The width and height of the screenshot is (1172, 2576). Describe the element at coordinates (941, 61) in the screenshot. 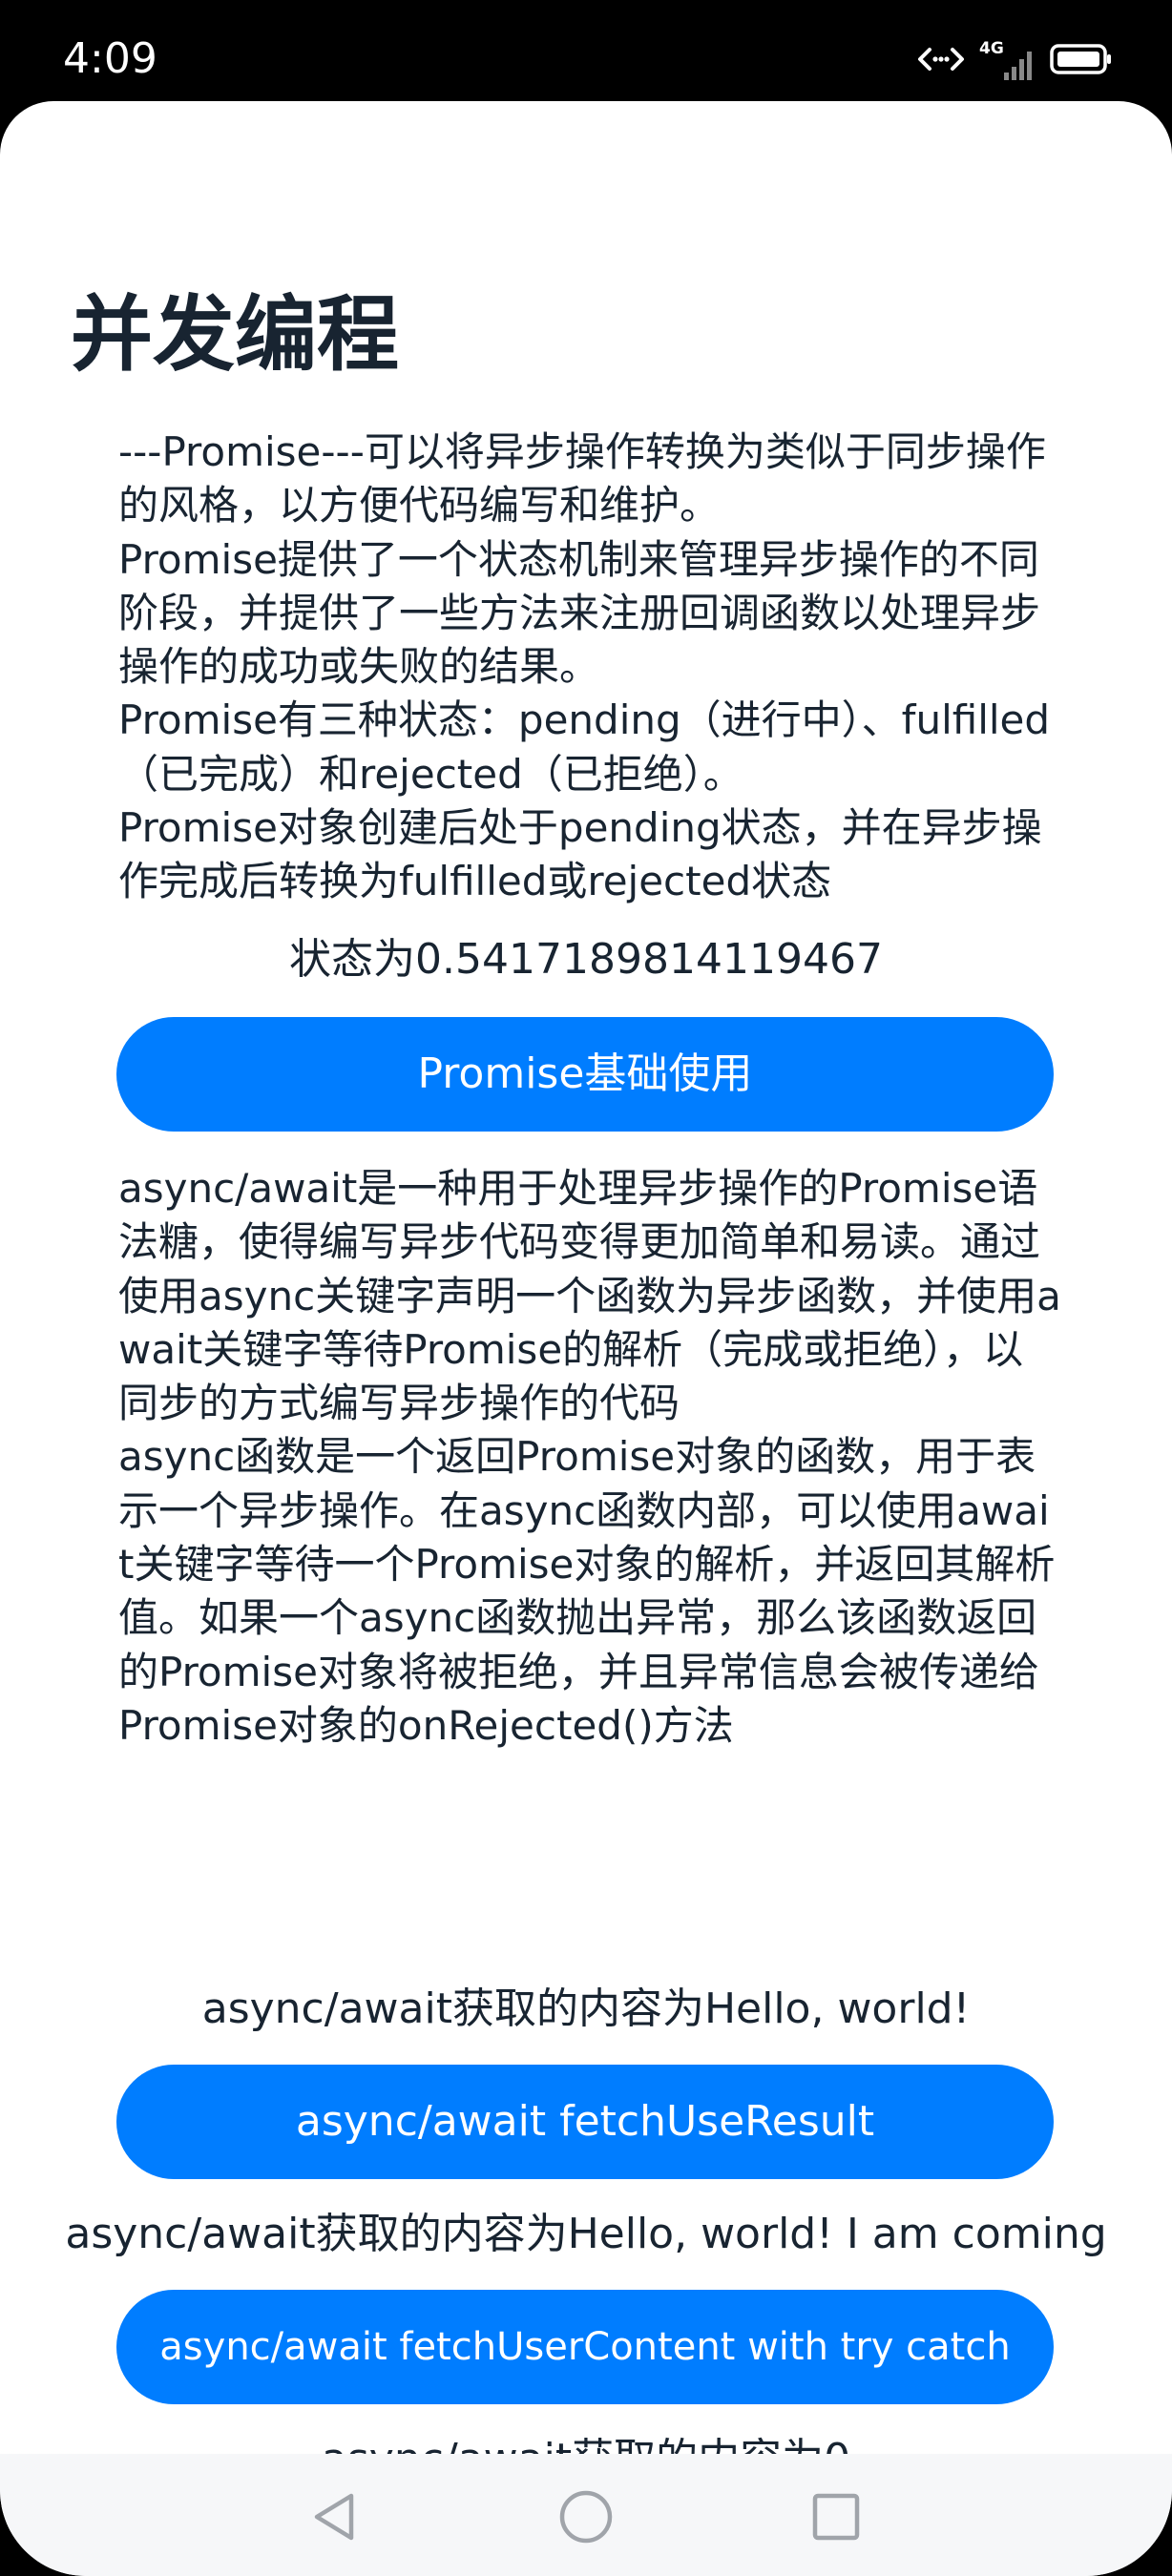

I see `data-transfer-icon` at that location.